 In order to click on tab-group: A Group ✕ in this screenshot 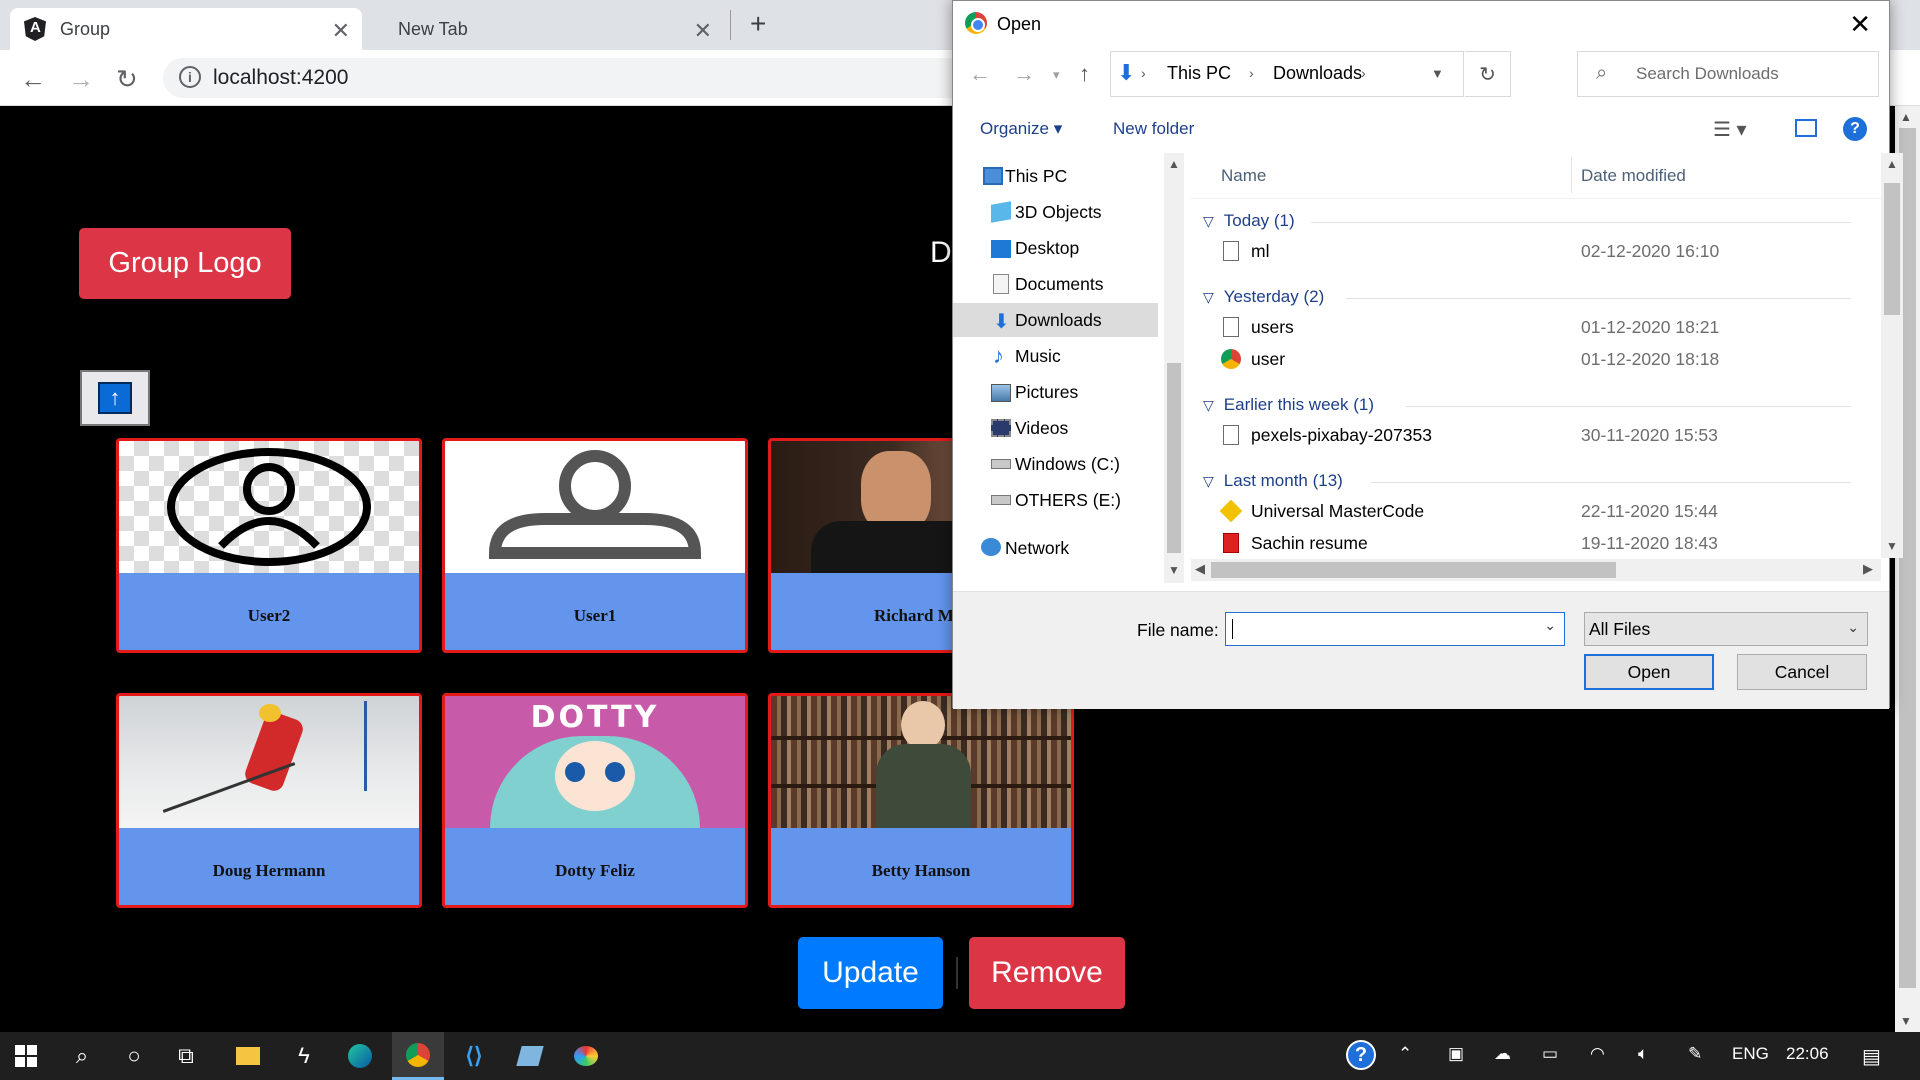, I will do `click(186, 29)`.